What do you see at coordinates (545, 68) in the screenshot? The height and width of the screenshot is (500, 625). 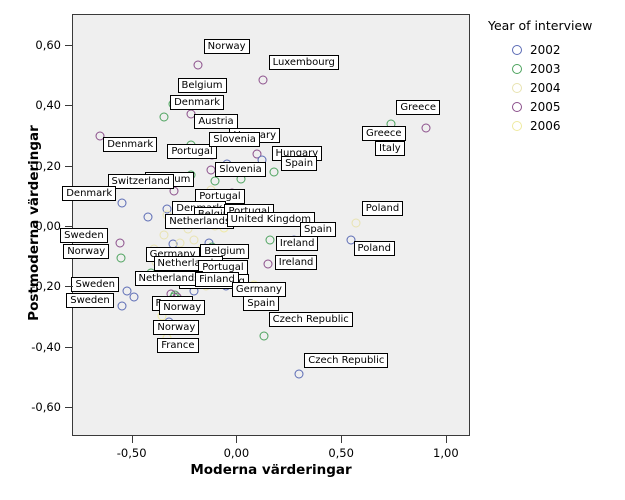 I see `legend-item-label: 2003` at bounding box center [545, 68].